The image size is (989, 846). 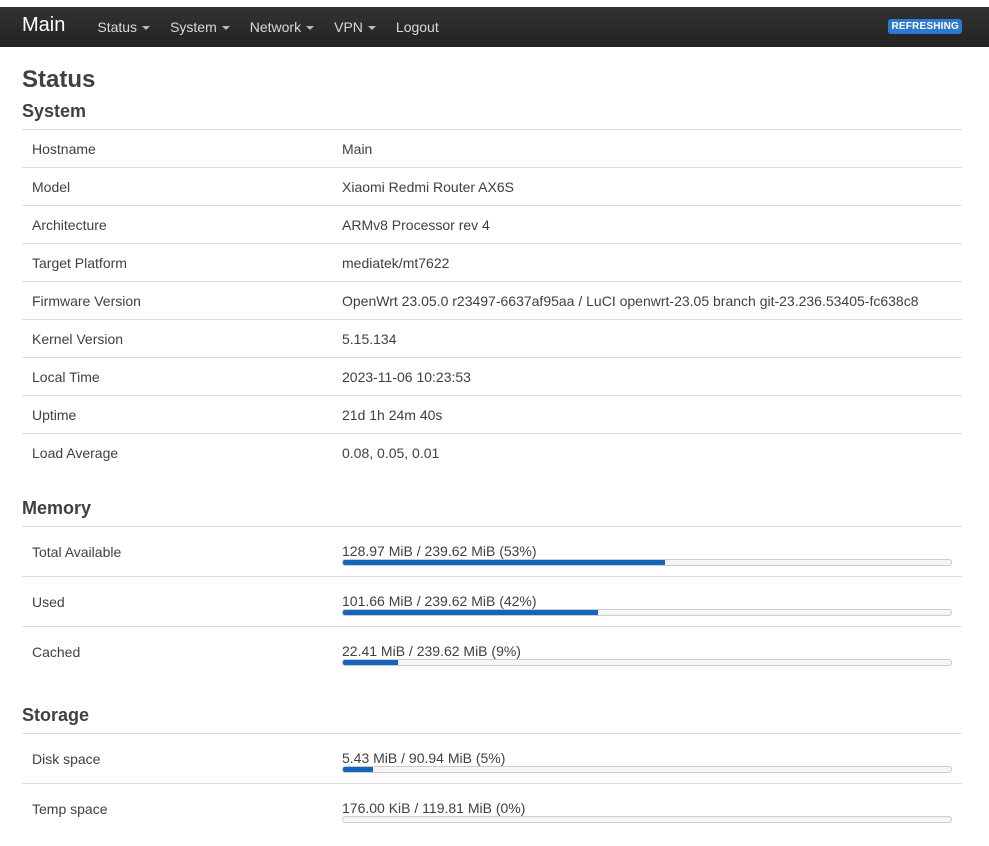 I want to click on system-section-title: System, so click(x=492, y=115).